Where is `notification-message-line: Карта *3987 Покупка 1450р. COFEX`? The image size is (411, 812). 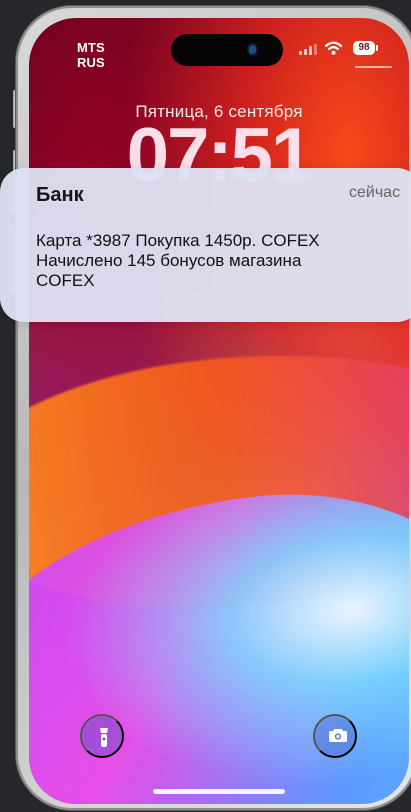 notification-message-line: Карта *3987 Покупка 1450р. COFEX is located at coordinates (178, 240).